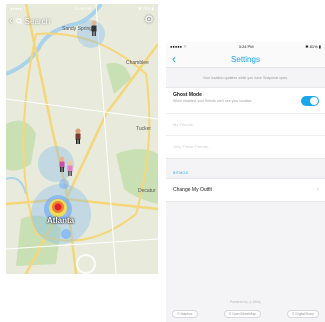 The image size is (325, 322). I want to click on option-my-friends: My Friends, so click(245, 125).